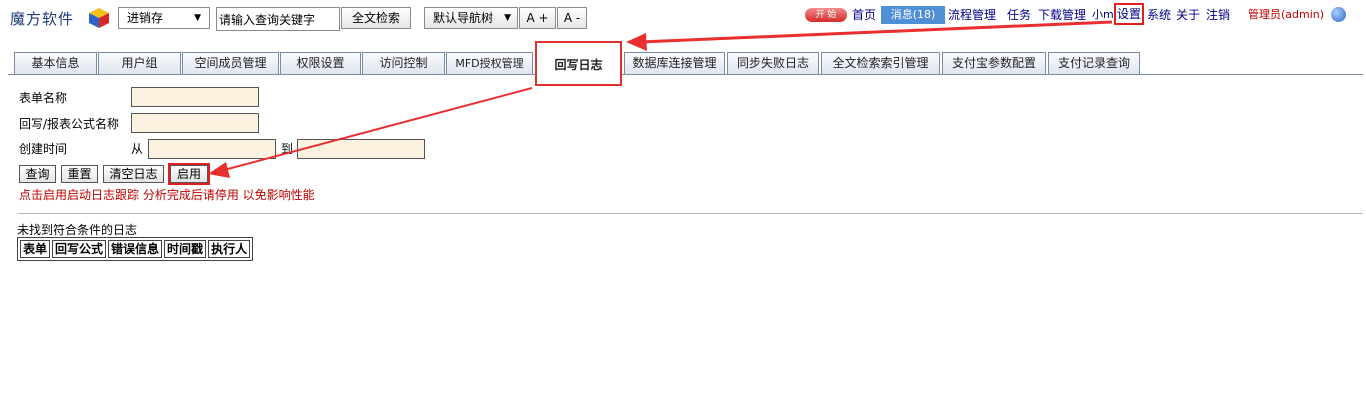  I want to click on module-select-value: 进销存, so click(145, 18).